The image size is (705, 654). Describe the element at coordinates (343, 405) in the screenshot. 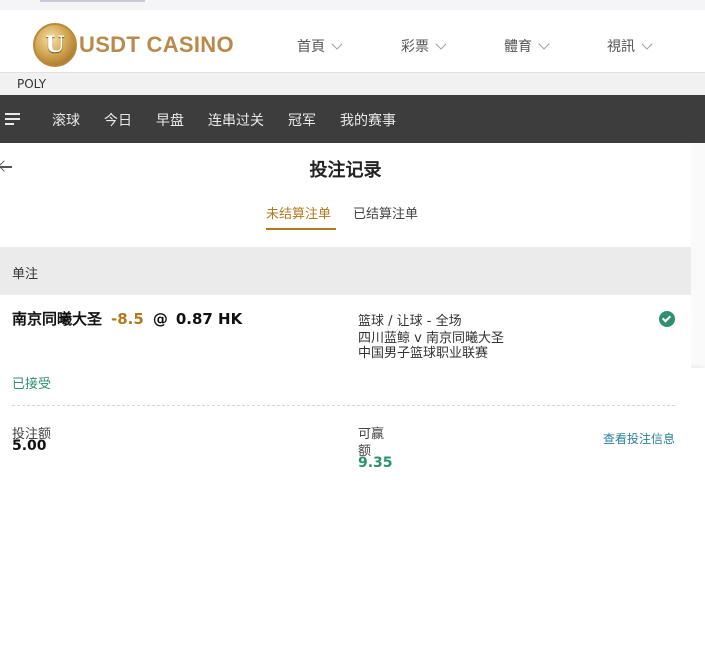

I see `dashed-divider` at that location.